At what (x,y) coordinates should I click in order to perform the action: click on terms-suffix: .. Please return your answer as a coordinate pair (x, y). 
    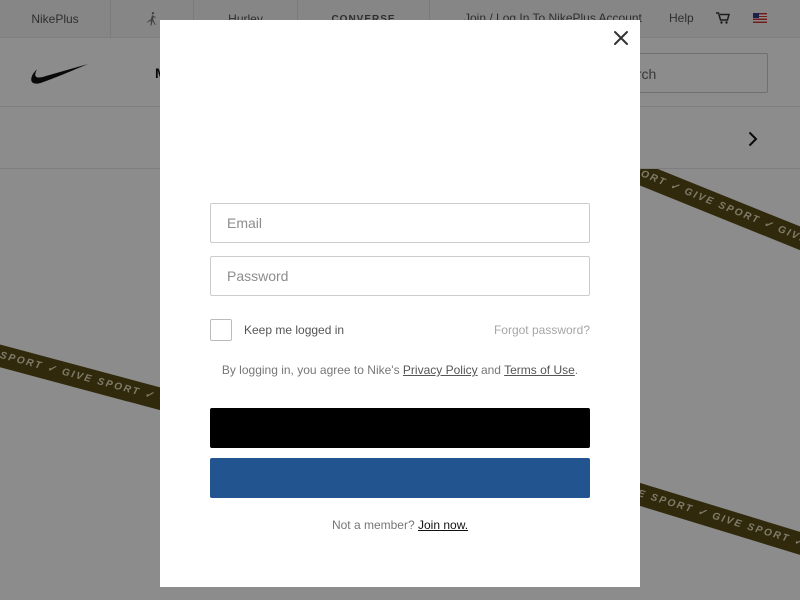
    Looking at the image, I should click on (576, 370).